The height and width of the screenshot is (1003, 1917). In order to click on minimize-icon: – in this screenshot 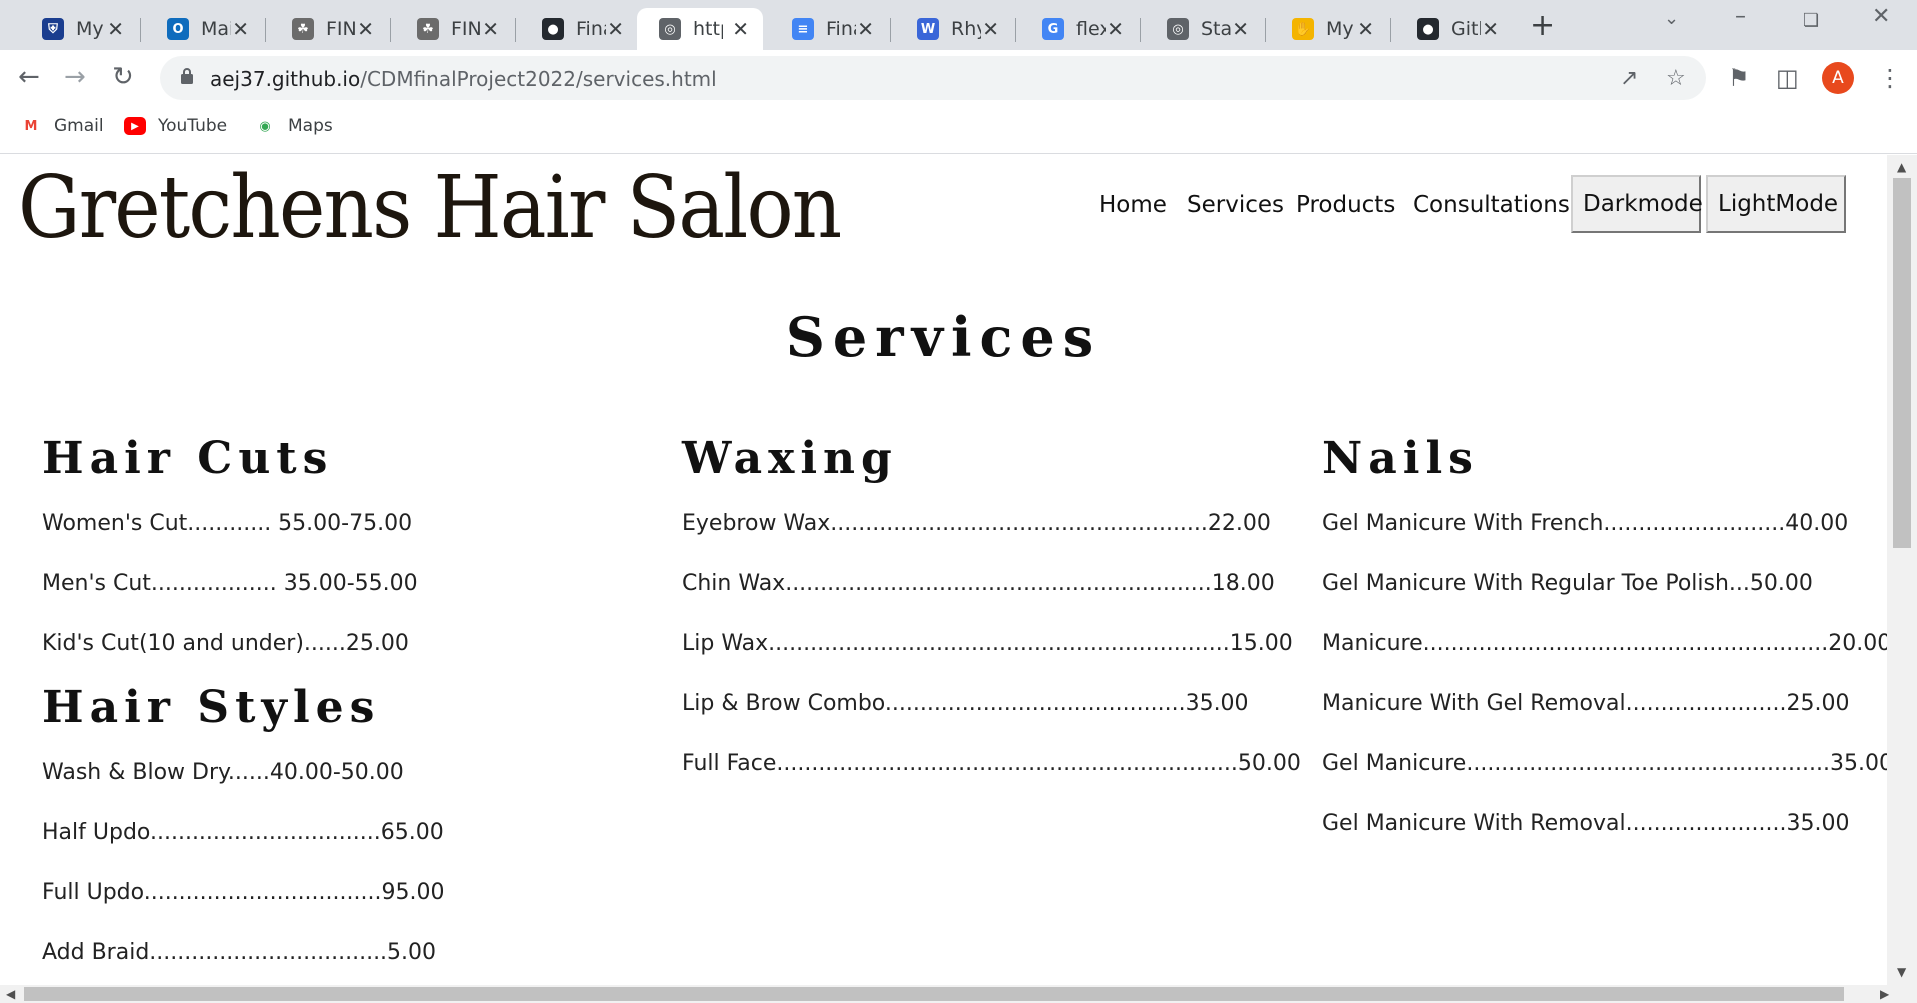, I will do `click(1740, 16)`.